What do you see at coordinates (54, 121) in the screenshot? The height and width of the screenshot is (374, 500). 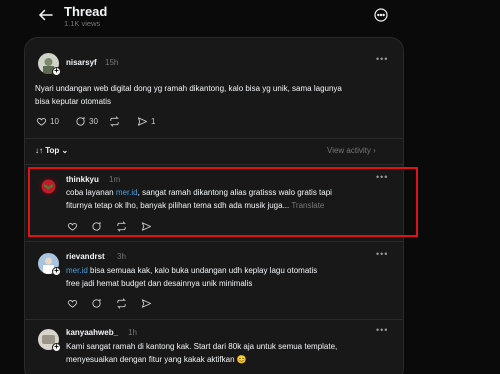 I see `like-count: 10` at bounding box center [54, 121].